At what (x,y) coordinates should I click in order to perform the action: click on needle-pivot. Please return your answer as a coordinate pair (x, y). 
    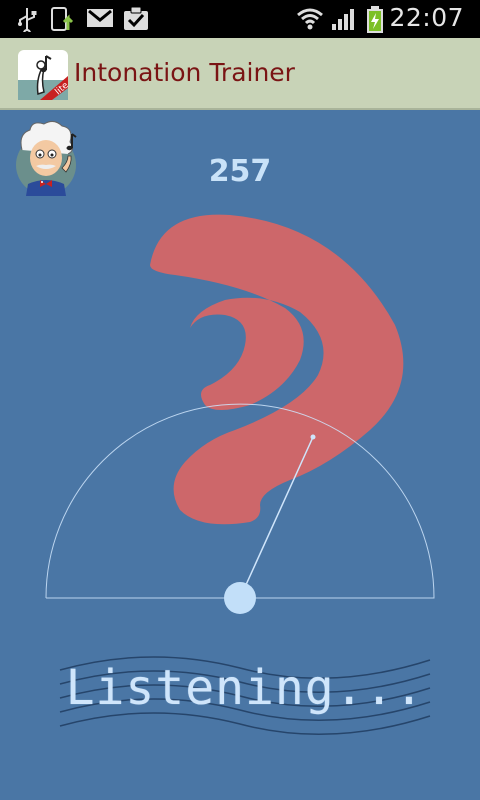
    Looking at the image, I should click on (240, 598).